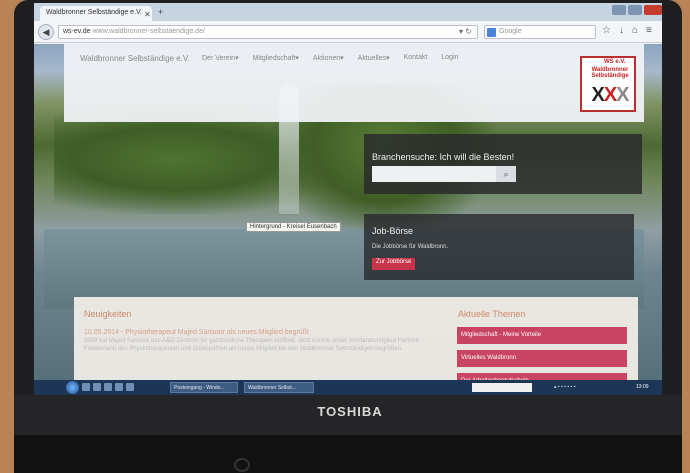 This screenshot has width=690, height=473. What do you see at coordinates (77, 31) in the screenshot?
I see `url-domain: ws-ev.de` at bounding box center [77, 31].